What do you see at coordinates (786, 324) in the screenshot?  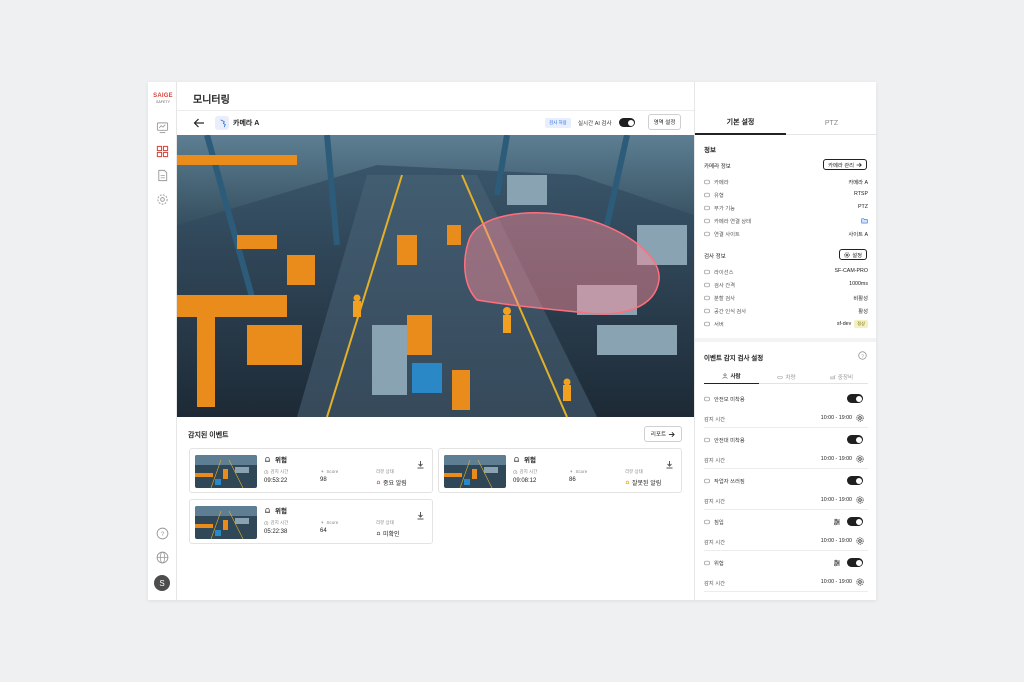 I see `info-row: 서버 sf-dev 정상` at bounding box center [786, 324].